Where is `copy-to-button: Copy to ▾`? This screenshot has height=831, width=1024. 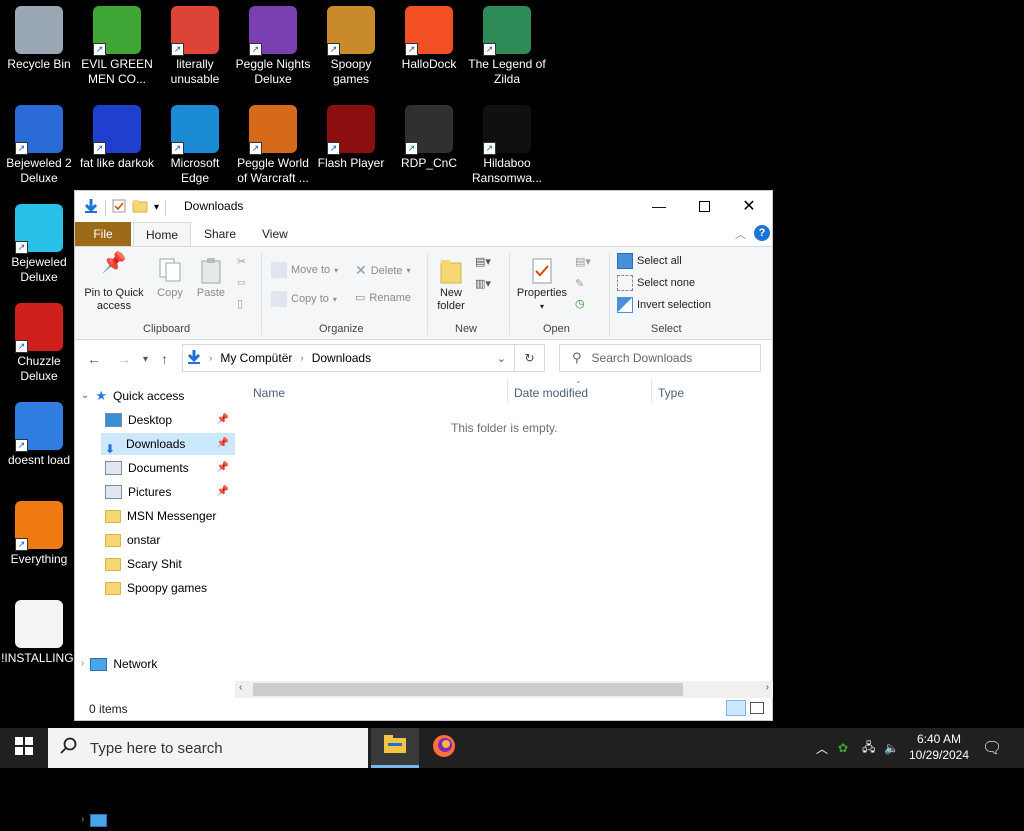
copy-to-button: Copy to ▾ is located at coordinates (304, 299).